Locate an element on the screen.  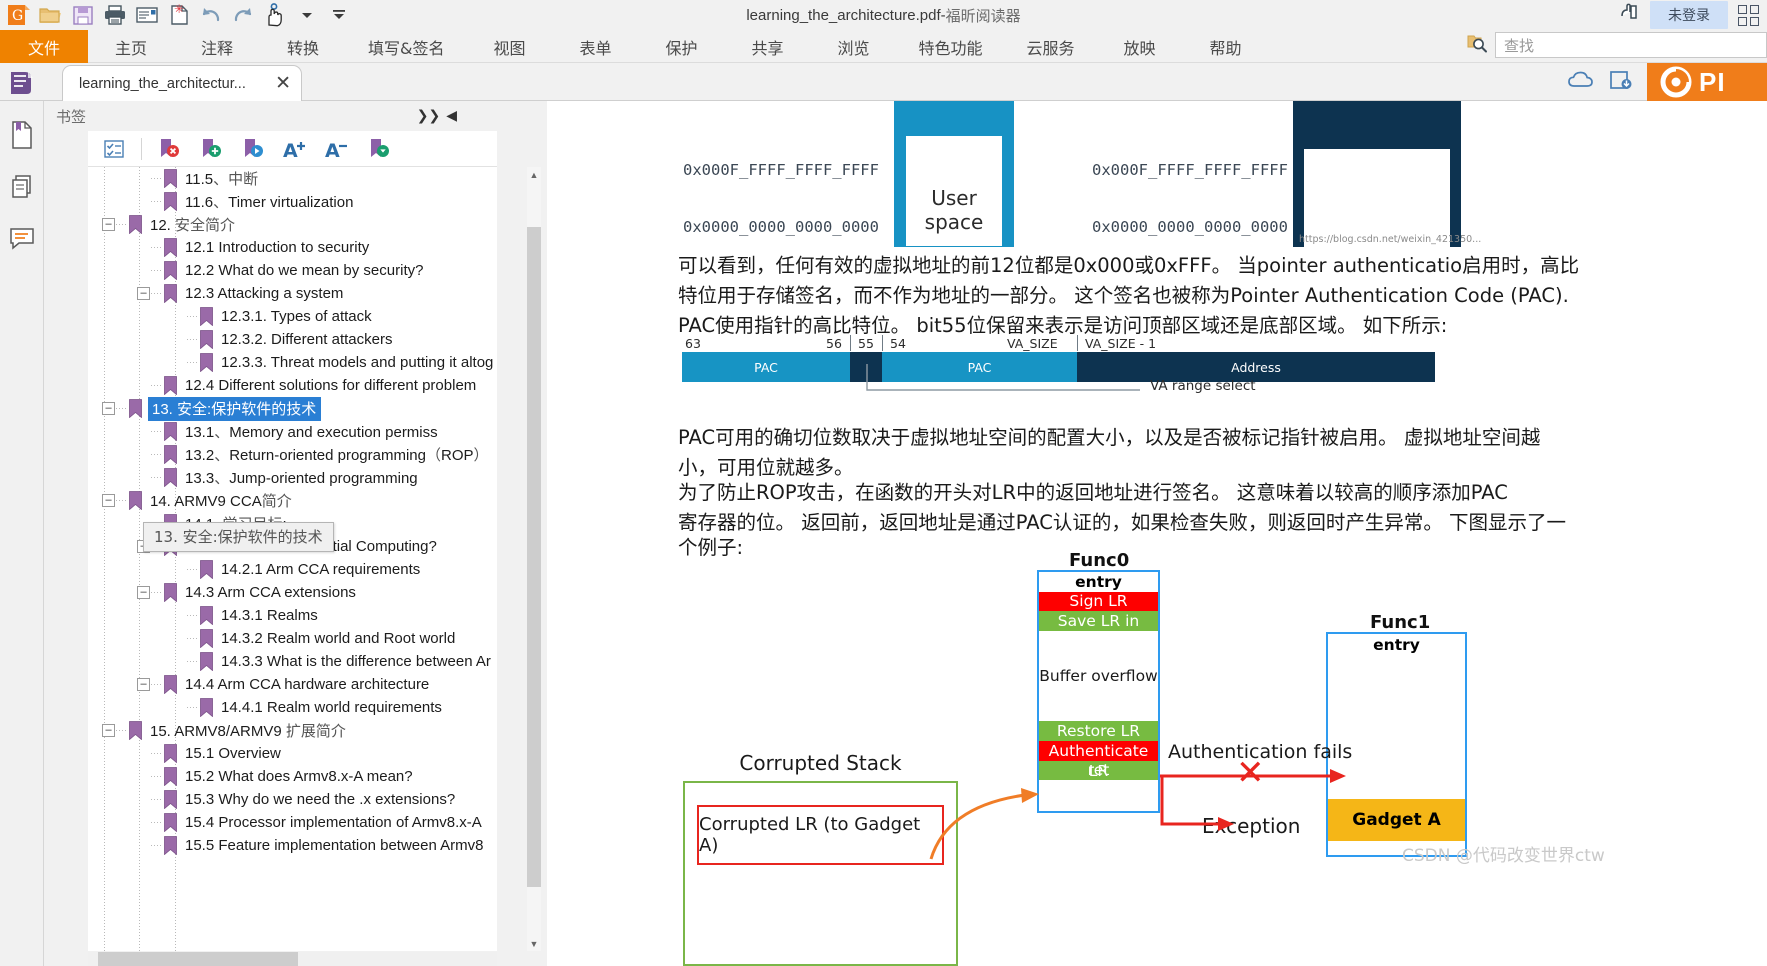
scroll-down-arrow-icon: ▼ is located at coordinates (534, 943).